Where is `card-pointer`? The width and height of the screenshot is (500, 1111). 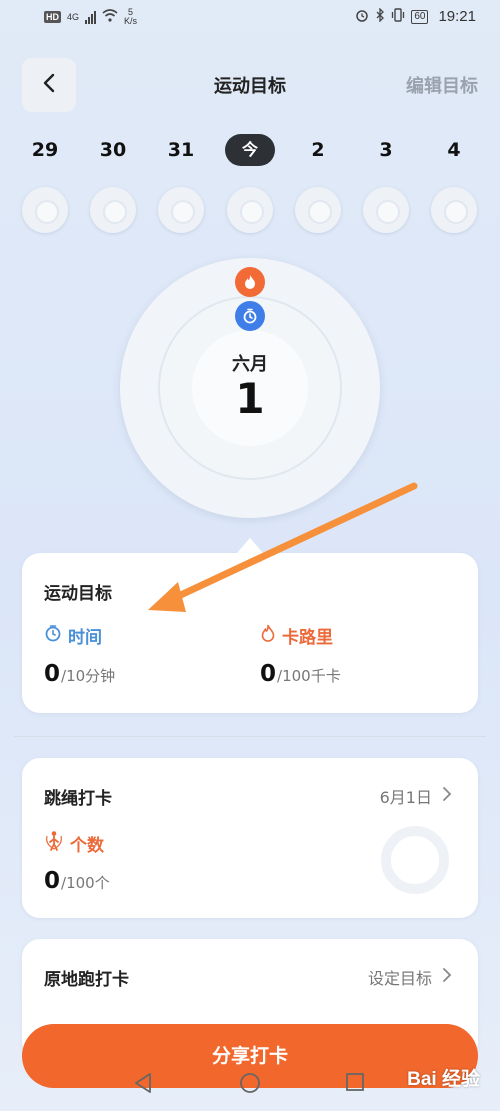 card-pointer is located at coordinates (250, 546).